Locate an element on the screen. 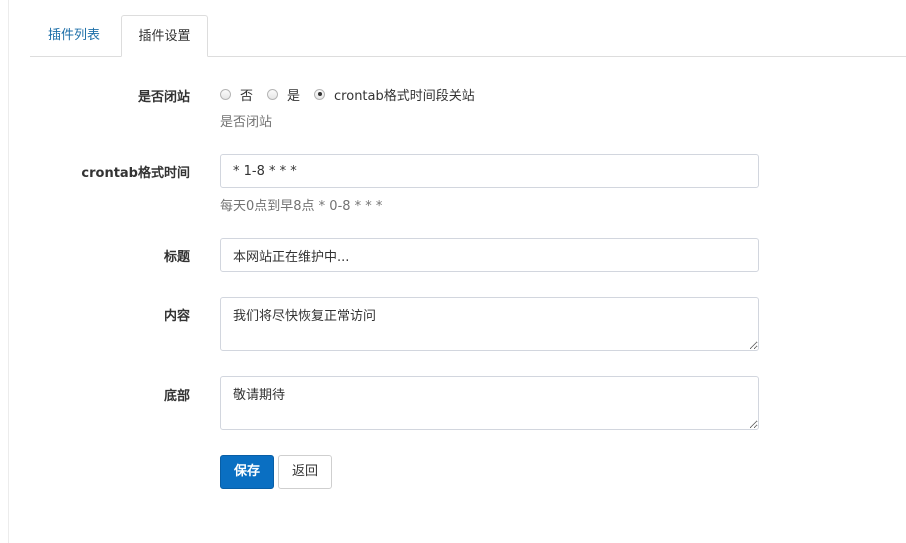 The image size is (906, 543). tab-plugin-list: 插件列表 is located at coordinates (74, 36).